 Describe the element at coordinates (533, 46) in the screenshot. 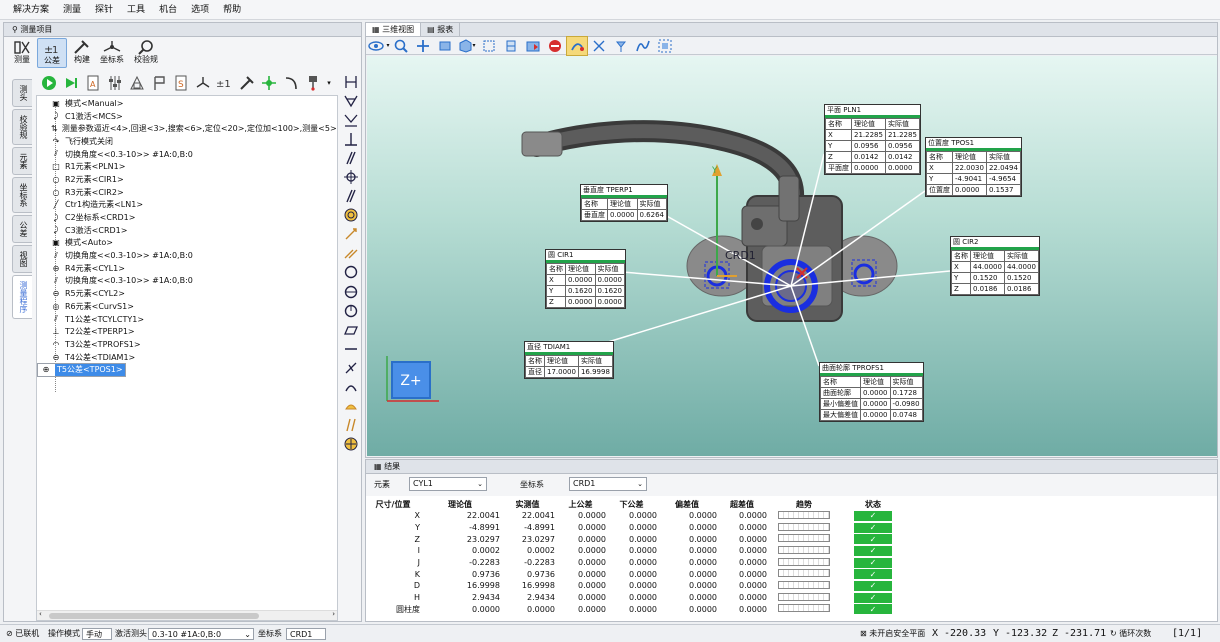

I see `screenshot-icon` at that location.